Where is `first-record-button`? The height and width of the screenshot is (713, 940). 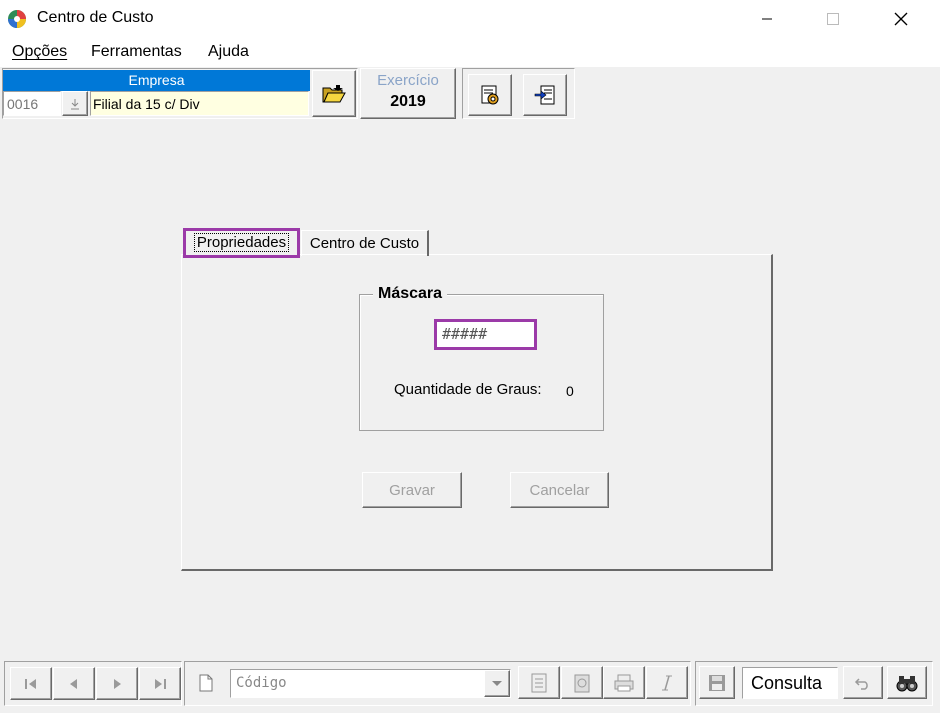 first-record-button is located at coordinates (31, 683).